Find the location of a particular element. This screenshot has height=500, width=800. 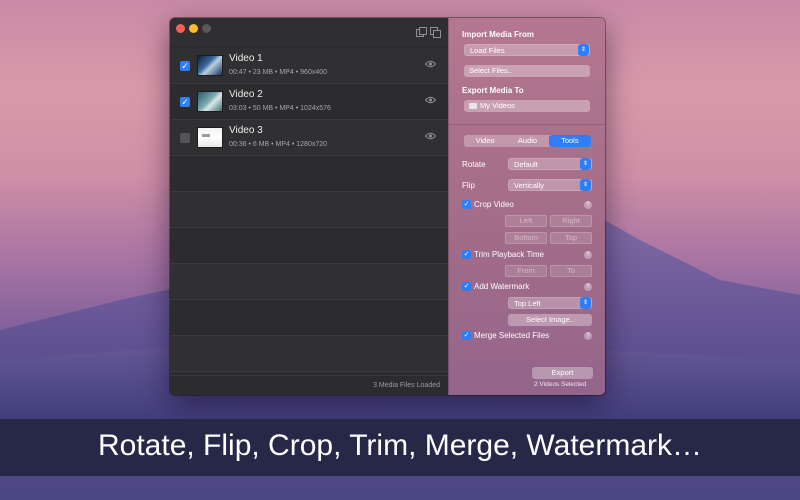

list-item: ✓ Video 1 00:47 • 23 MB • MP4 • 960x400 is located at coordinates (309, 66).